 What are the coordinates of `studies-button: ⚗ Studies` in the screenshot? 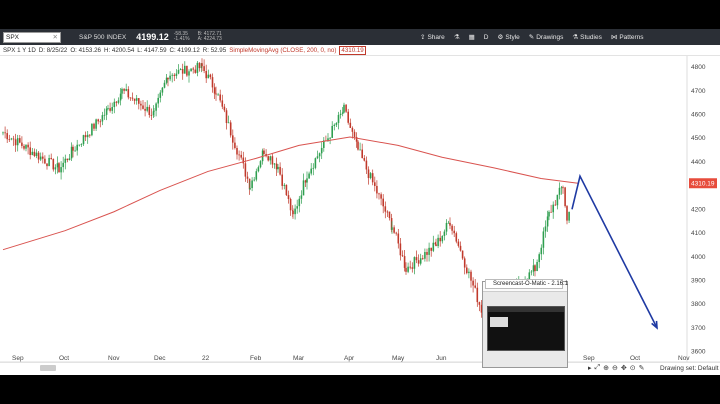 It's located at (587, 37).